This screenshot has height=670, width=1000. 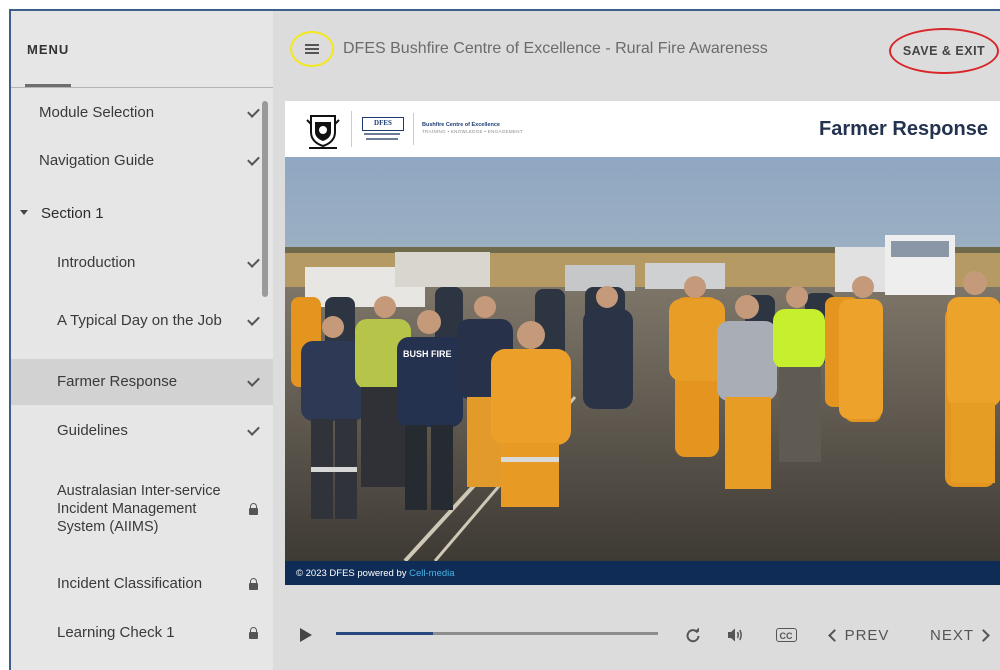 What do you see at coordinates (431, 573) in the screenshot?
I see `brand-link: Cell-media` at bounding box center [431, 573].